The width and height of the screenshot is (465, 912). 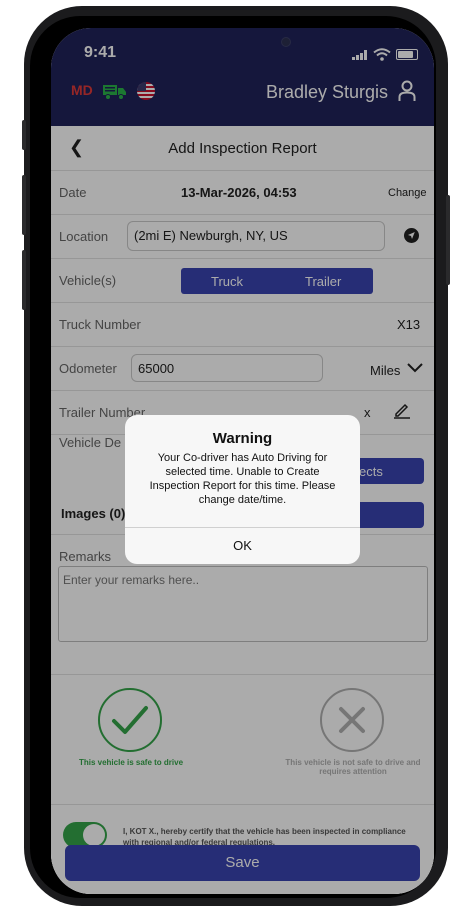 What do you see at coordinates (24, 280) in the screenshot?
I see `volume-down-button` at bounding box center [24, 280].